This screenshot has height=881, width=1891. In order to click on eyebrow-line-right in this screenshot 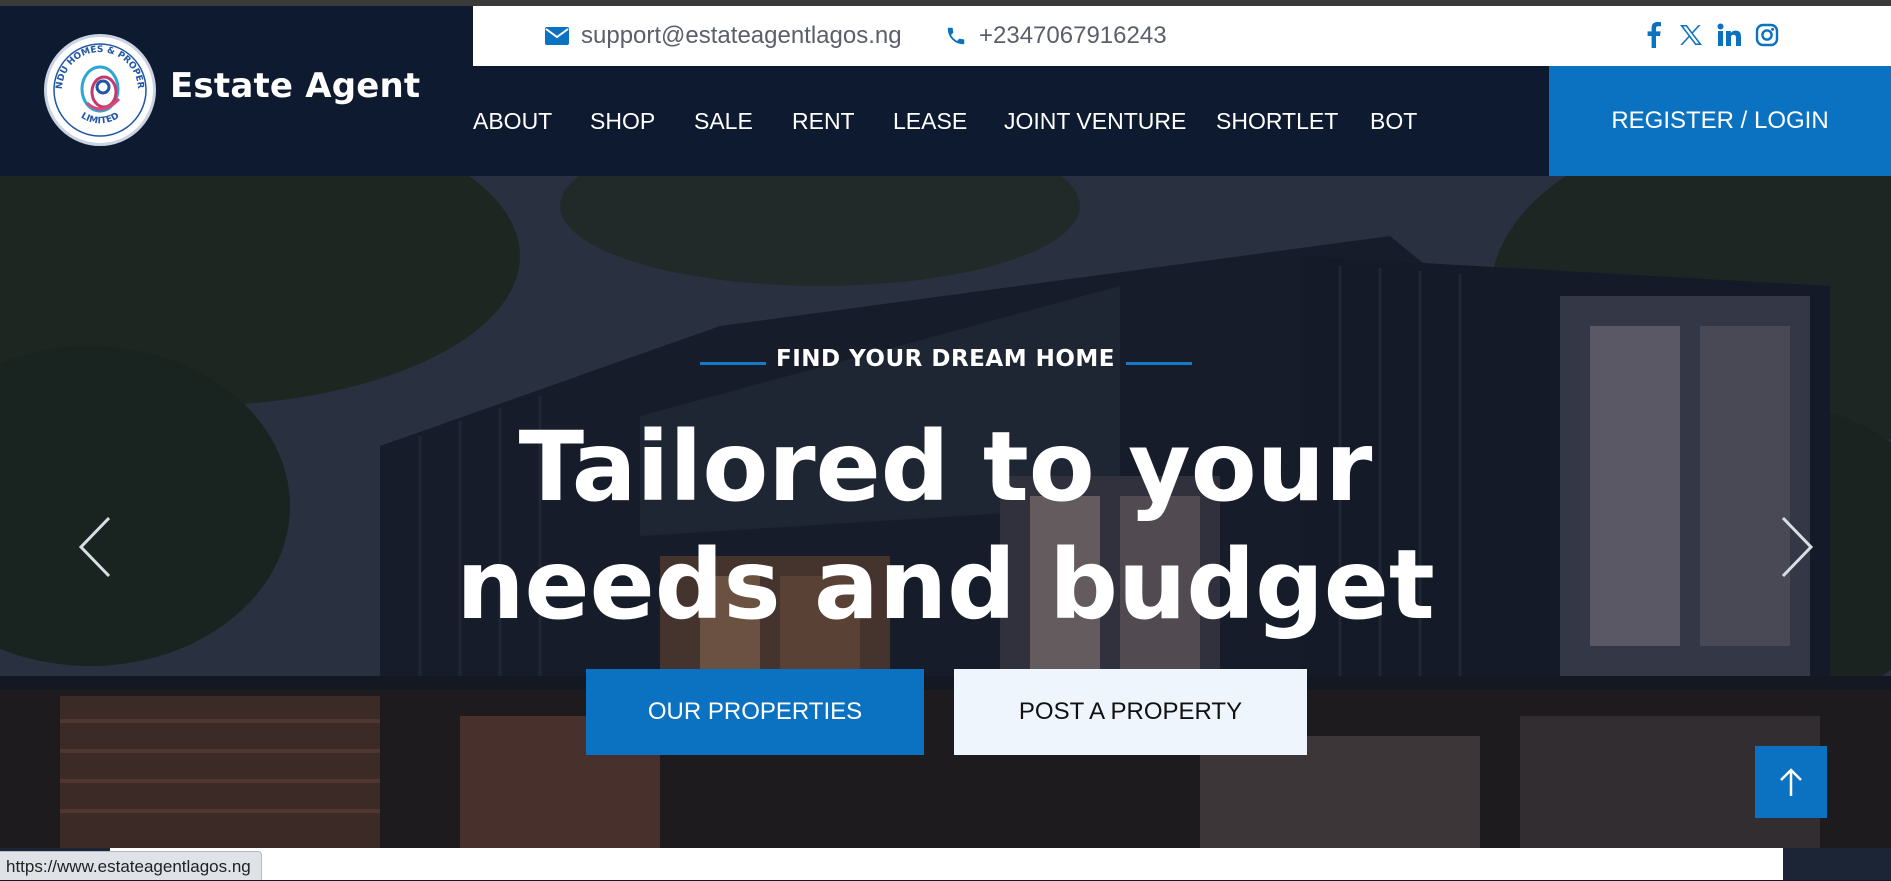, I will do `click(1159, 363)`.